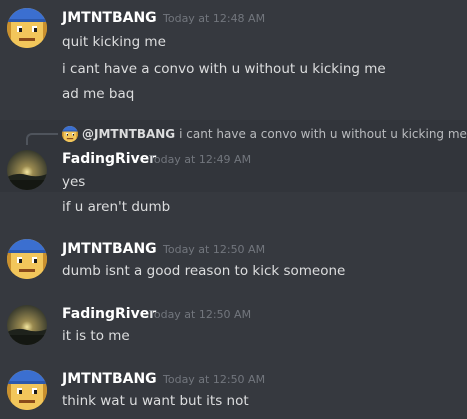 Image resolution: width=467 pixels, height=419 pixels. I want to click on message-text: yes, so click(74, 182).